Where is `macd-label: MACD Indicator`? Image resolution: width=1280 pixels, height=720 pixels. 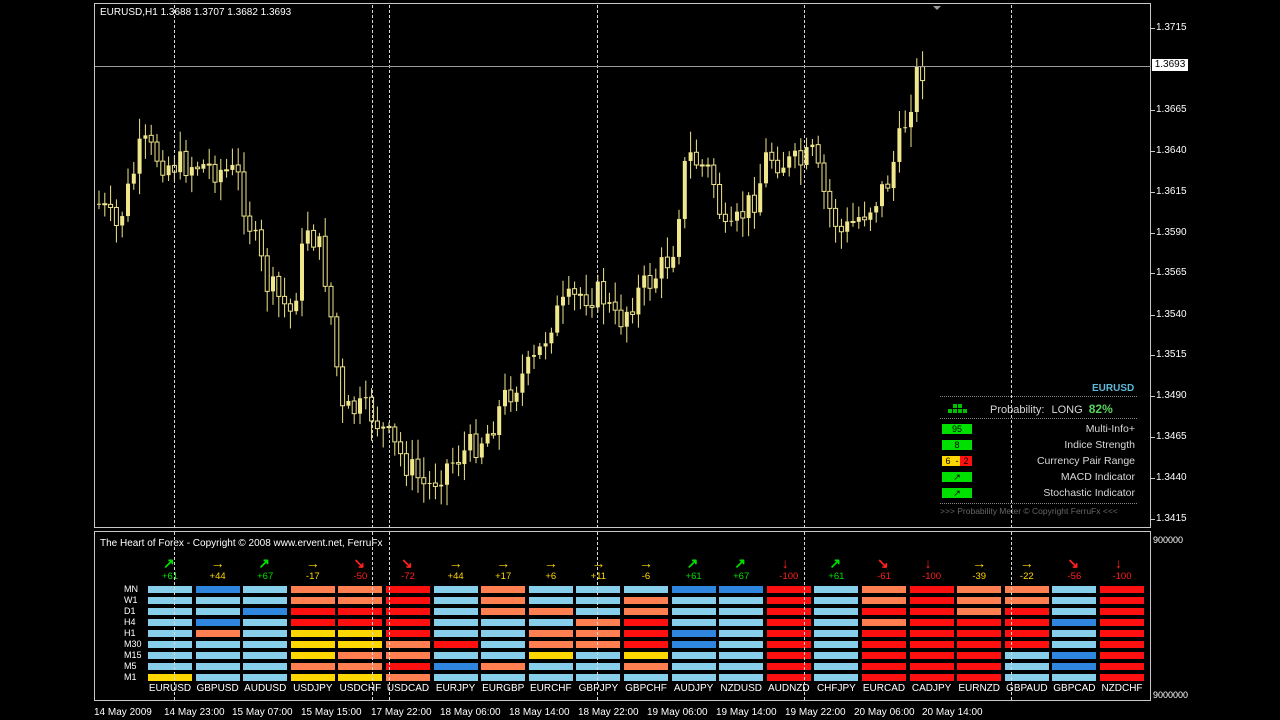
macd-label: MACD Indicator is located at coordinates (1097, 477).